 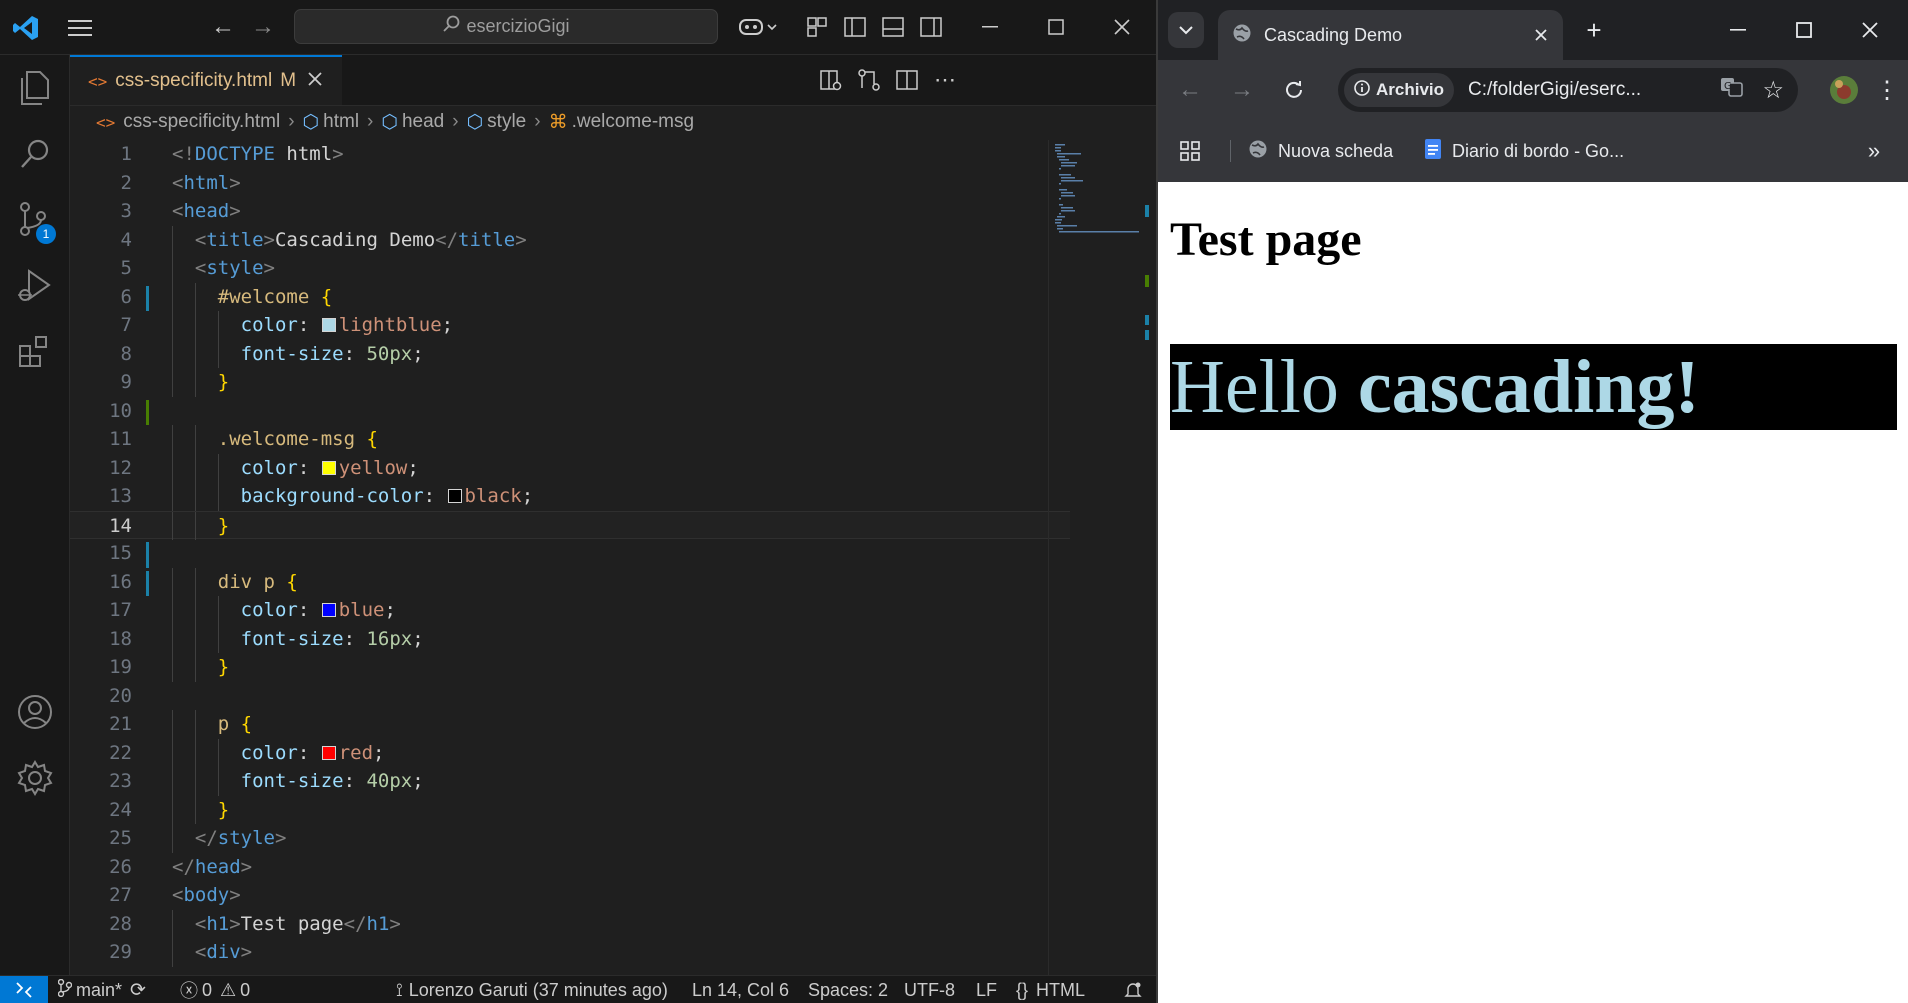 I want to click on code-line: 15, so click(x=570, y=553).